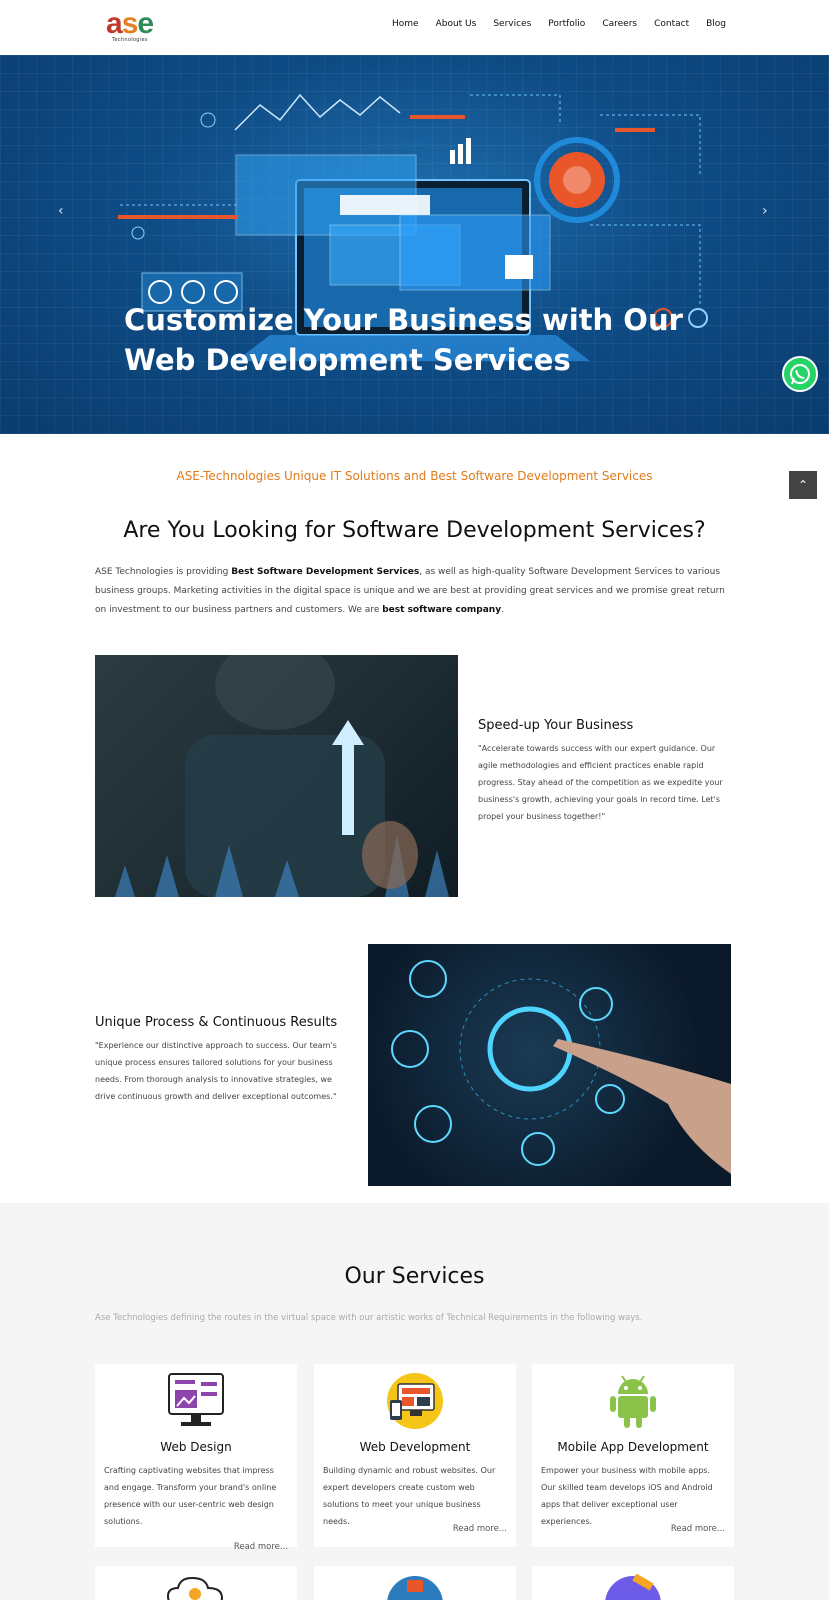 The height and width of the screenshot is (1600, 829). I want to click on feature-unique-process-title: Unique Process & Continuous Results, so click(216, 1022).